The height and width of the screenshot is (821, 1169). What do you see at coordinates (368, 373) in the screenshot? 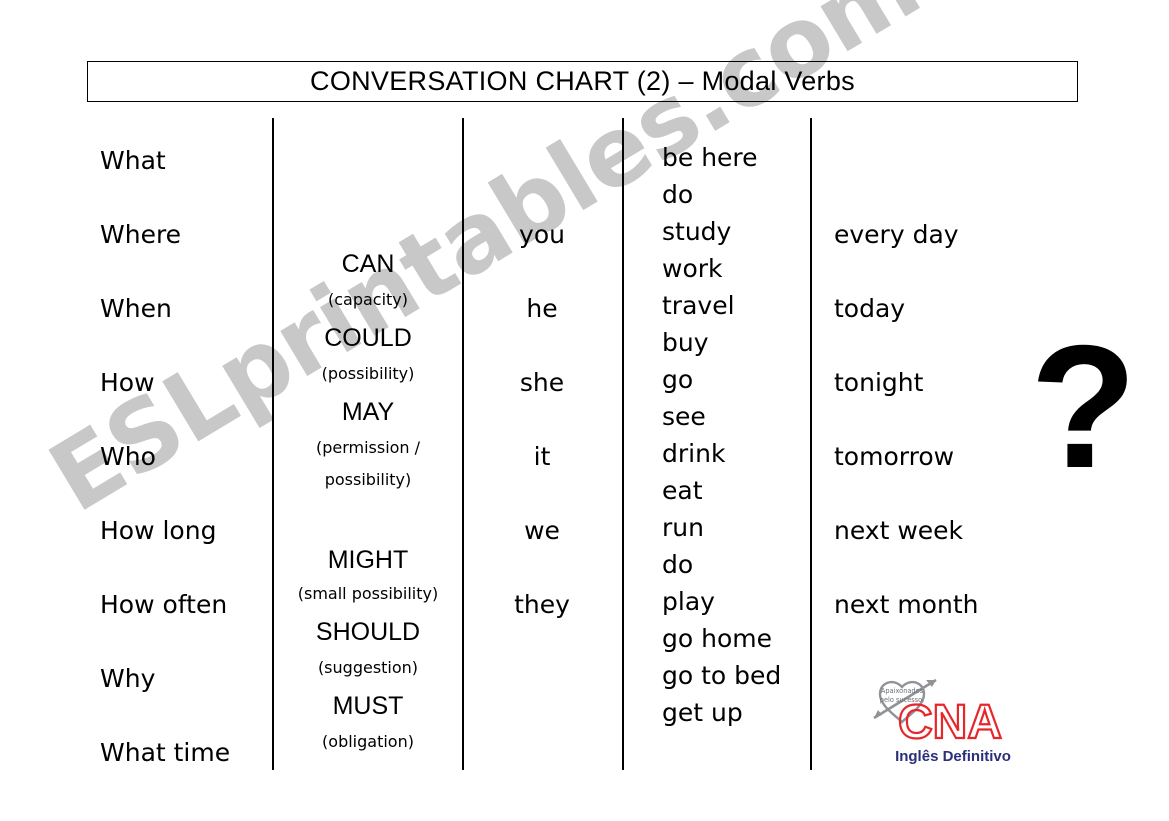
I see `modal-note-1: (possibility)` at bounding box center [368, 373].